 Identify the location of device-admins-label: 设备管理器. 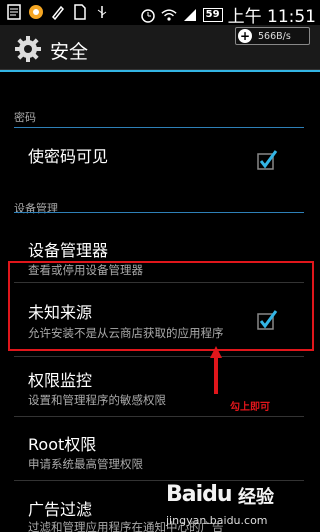
(68, 249).